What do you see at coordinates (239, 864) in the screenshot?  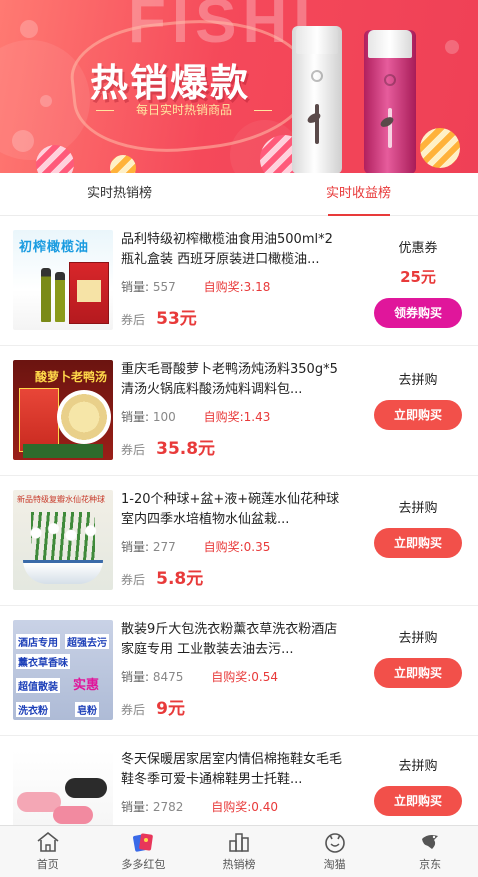 I see `nav-label: 热销榜` at bounding box center [239, 864].